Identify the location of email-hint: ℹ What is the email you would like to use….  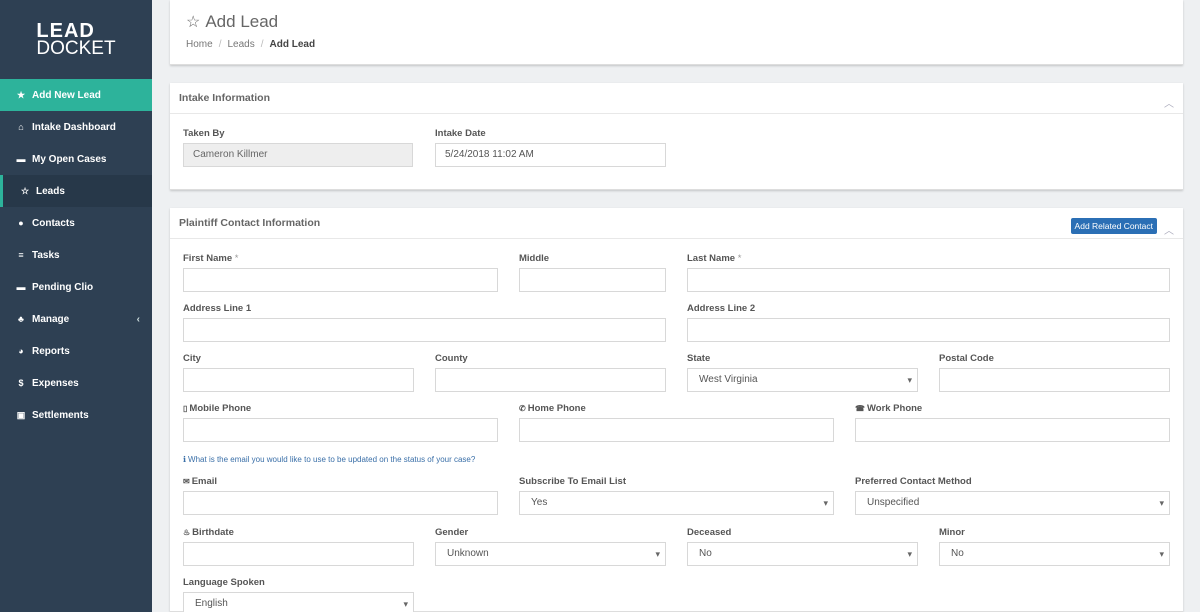
(329, 459).